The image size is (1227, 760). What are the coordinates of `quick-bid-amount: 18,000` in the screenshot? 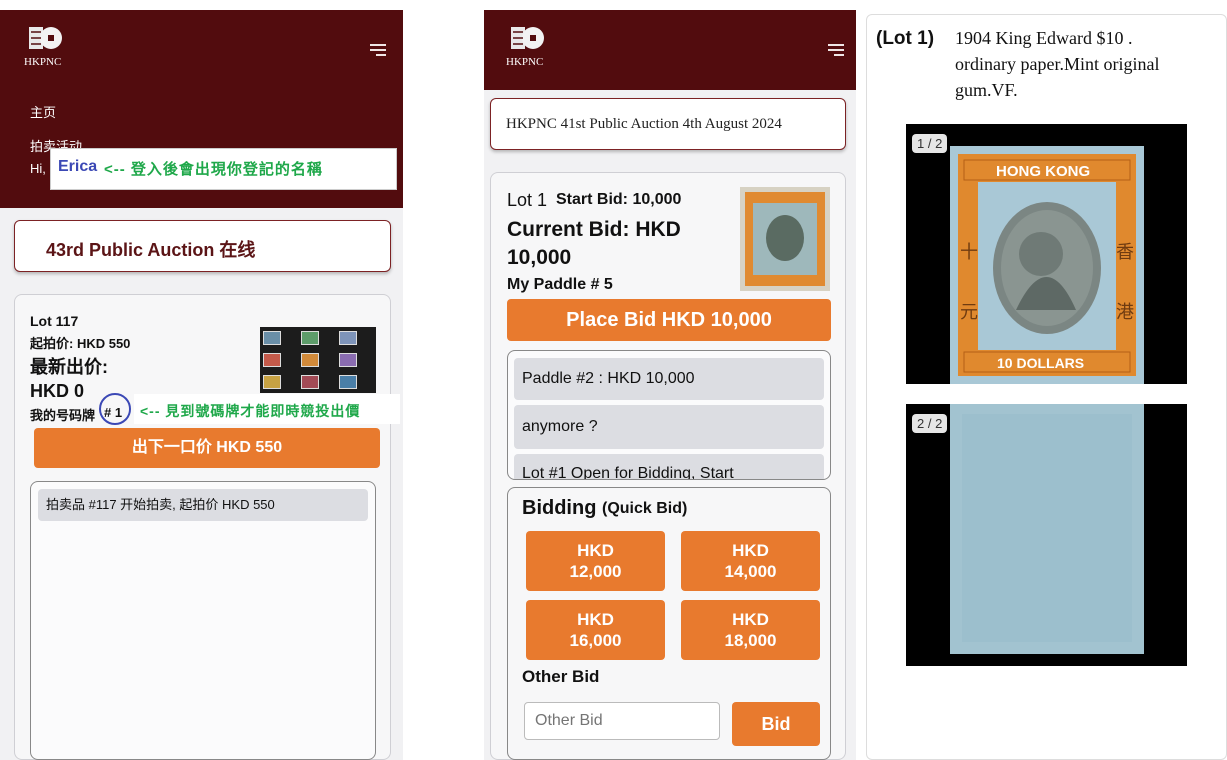 It's located at (750, 640).